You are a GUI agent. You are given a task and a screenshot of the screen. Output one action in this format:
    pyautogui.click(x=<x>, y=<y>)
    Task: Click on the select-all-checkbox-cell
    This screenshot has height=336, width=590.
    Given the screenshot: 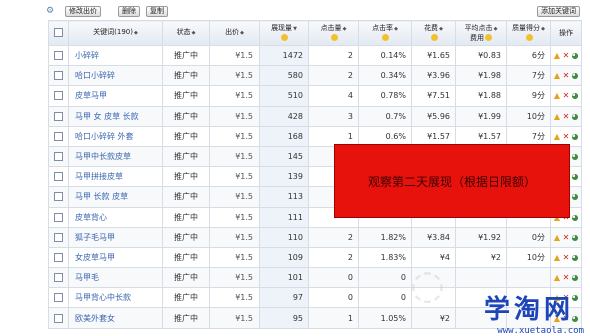 What is the action you would take?
    pyautogui.click(x=58, y=33)
    